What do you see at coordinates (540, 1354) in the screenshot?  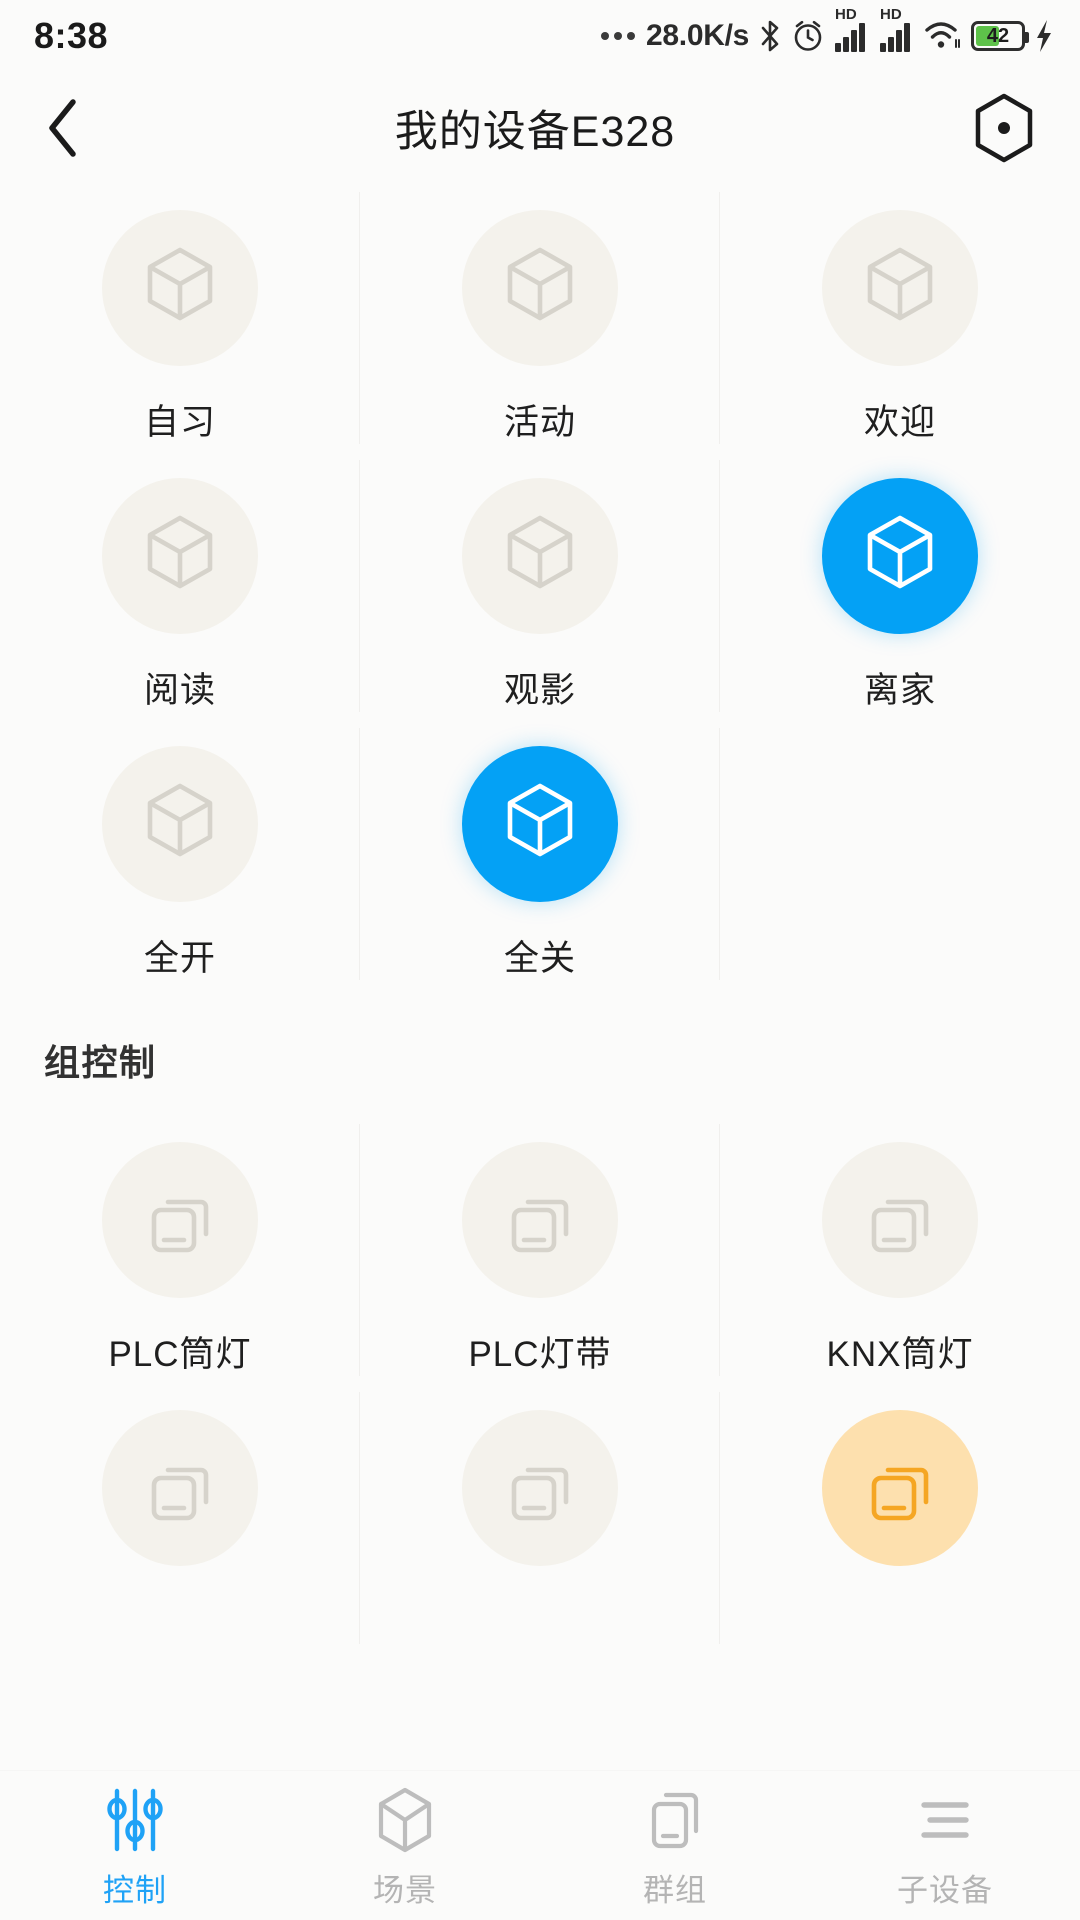 I see `group-label: PLC灯带` at bounding box center [540, 1354].